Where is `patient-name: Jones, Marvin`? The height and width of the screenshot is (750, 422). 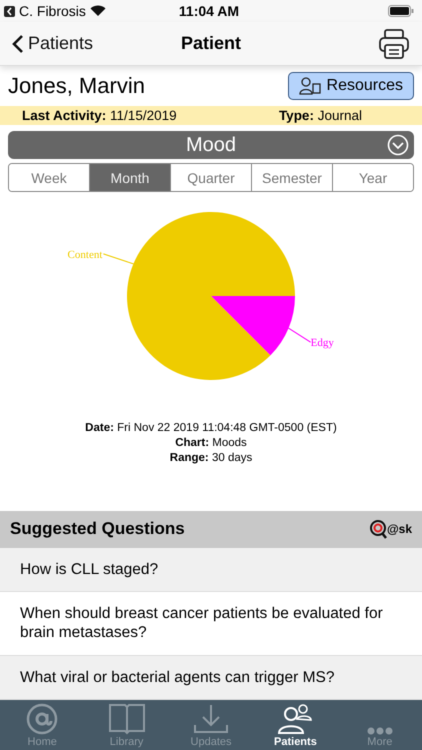 patient-name: Jones, Marvin is located at coordinates (76, 86).